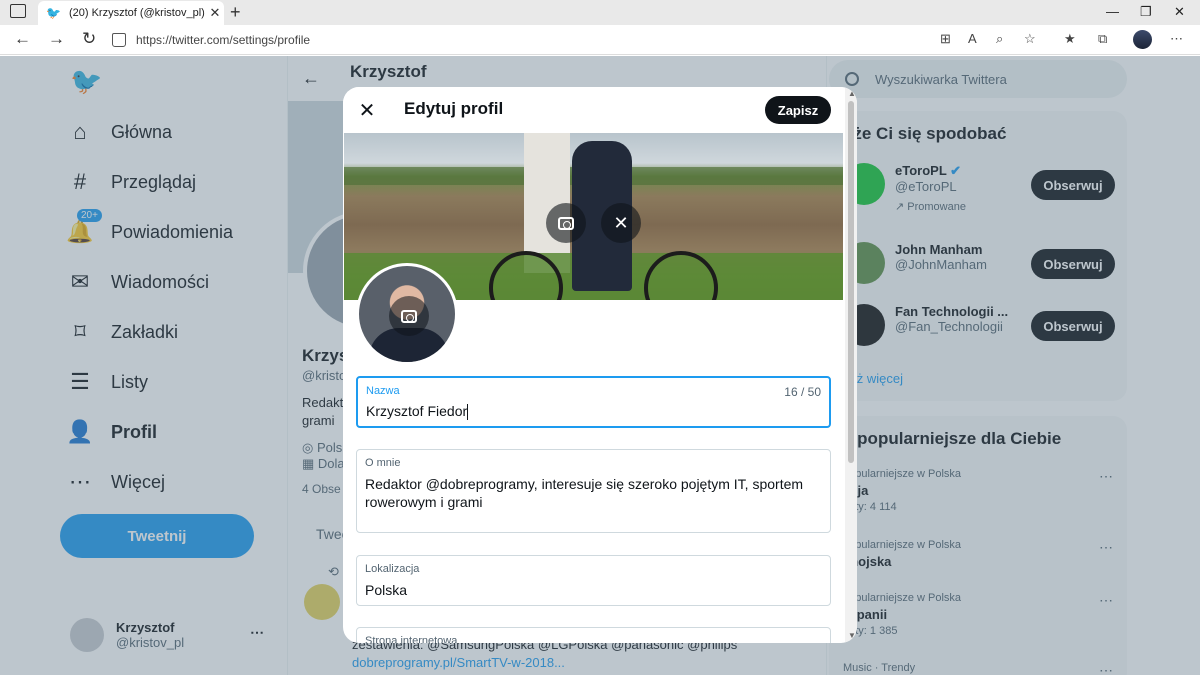 Image resolution: width=1200 pixels, height=675 pixels. Describe the element at coordinates (386, 590) in the screenshot. I see `location-value: Polska` at that location.